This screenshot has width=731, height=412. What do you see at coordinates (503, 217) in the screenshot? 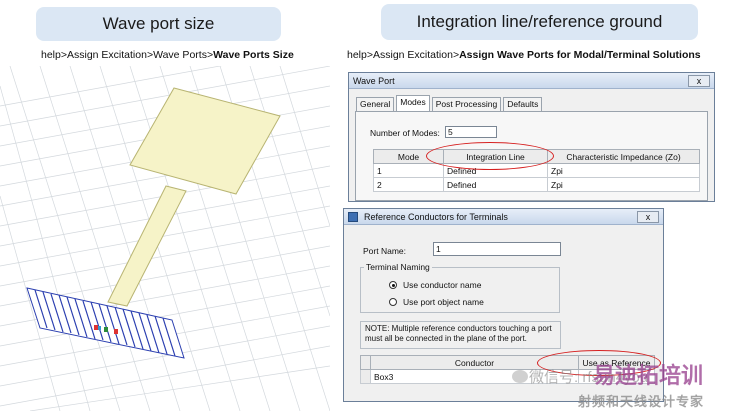
I see `reference-dialog-title: Reference Conductors for Terminals` at bounding box center [503, 217].